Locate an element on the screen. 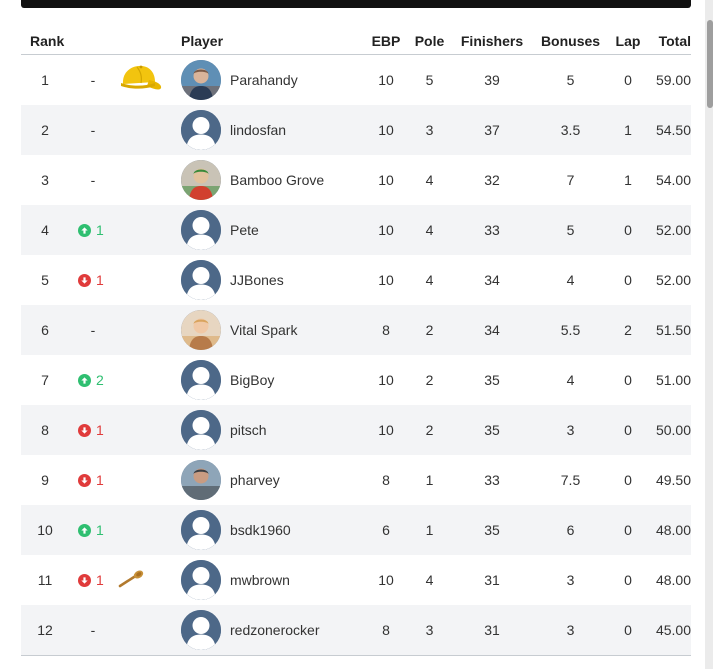 The height and width of the screenshot is (669, 713). player-name-link: Bamboo Grove is located at coordinates (277, 180).